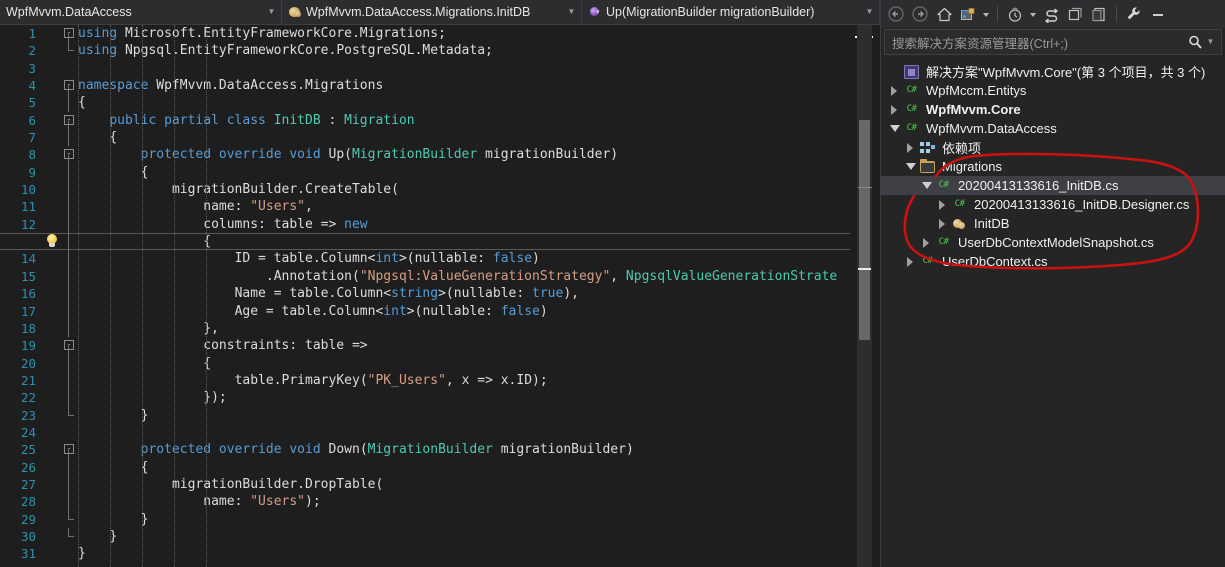 This screenshot has width=1225, height=567. Describe the element at coordinates (425, 68) in the screenshot. I see `code-line: 3` at that location.